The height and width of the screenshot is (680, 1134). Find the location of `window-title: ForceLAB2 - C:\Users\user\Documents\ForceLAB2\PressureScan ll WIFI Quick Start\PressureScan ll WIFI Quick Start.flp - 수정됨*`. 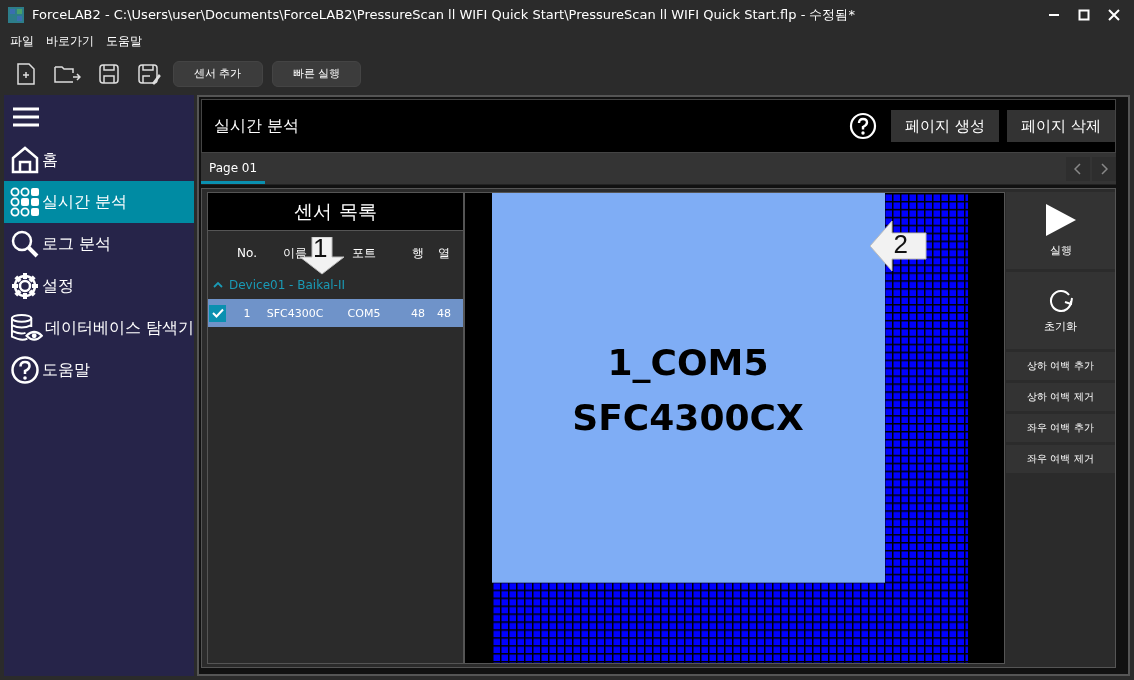

window-title: ForceLAB2 - C:\Users\user\Documents\ForceLAB2\PressureScan ll WIFI Quick Start\PressureScan ll WIFI Quick Start.flp - 수정됨* is located at coordinates (444, 15).